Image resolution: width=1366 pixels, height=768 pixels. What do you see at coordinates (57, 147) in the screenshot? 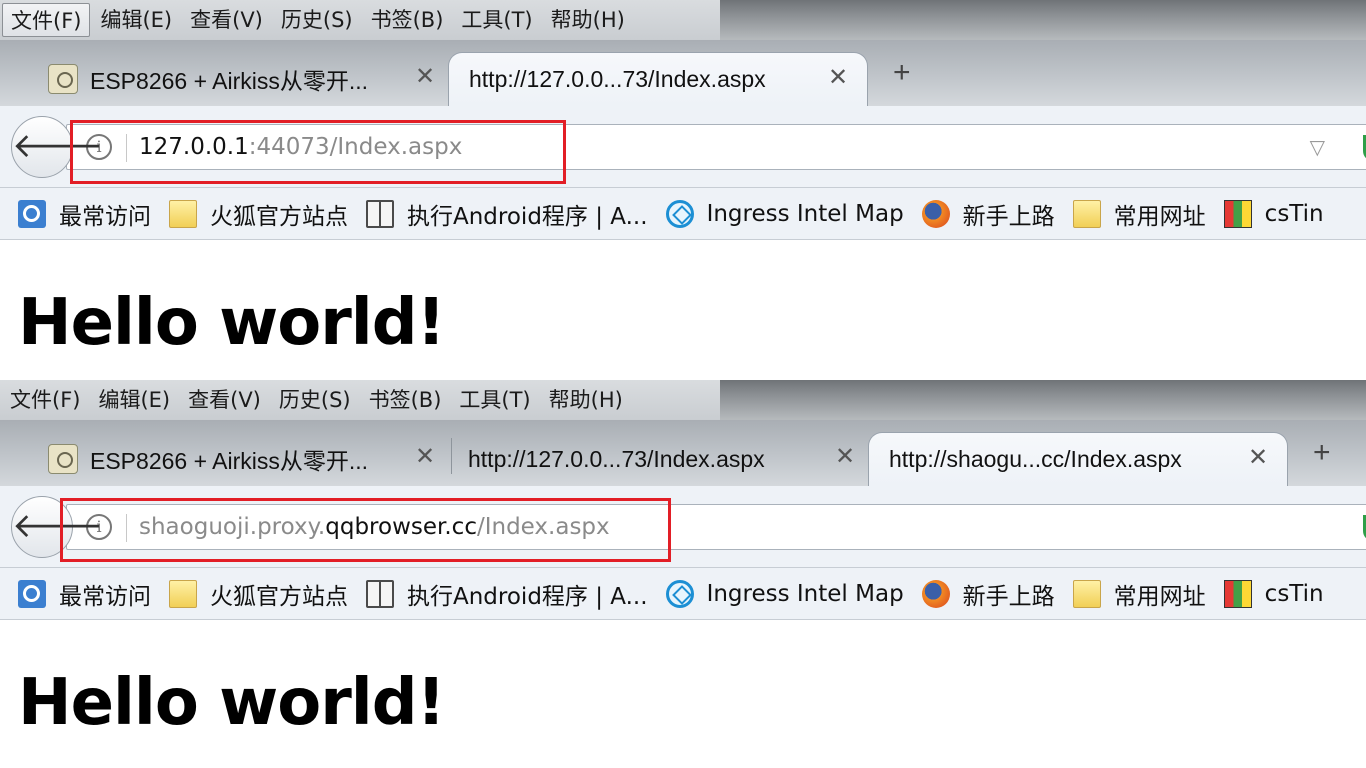
I see `back-button: 🡐` at bounding box center [57, 147].